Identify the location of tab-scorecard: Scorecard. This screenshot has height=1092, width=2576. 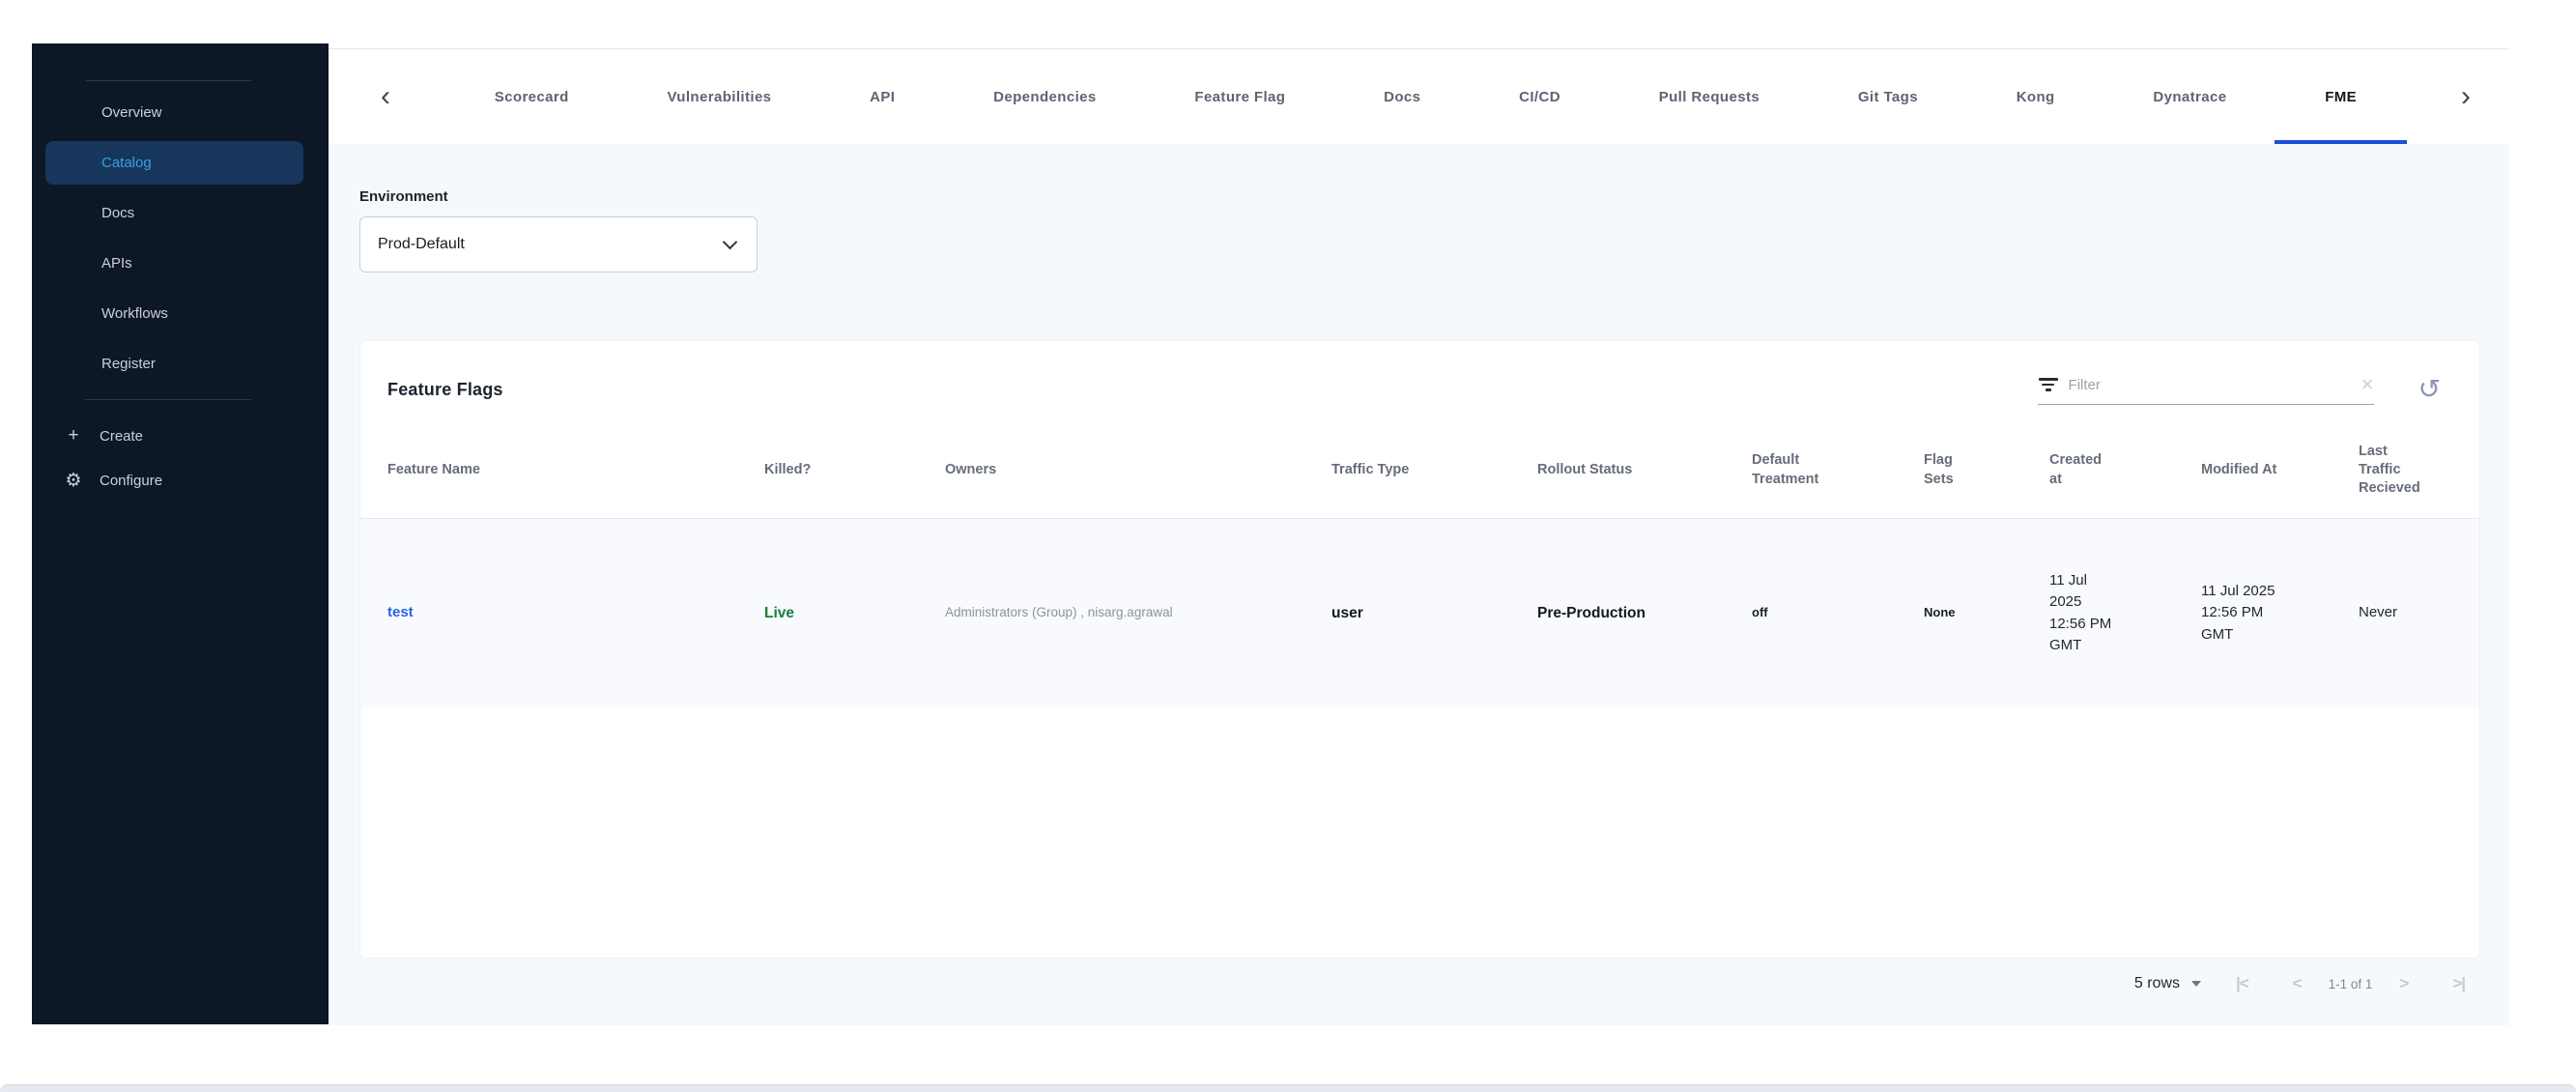
(532, 96).